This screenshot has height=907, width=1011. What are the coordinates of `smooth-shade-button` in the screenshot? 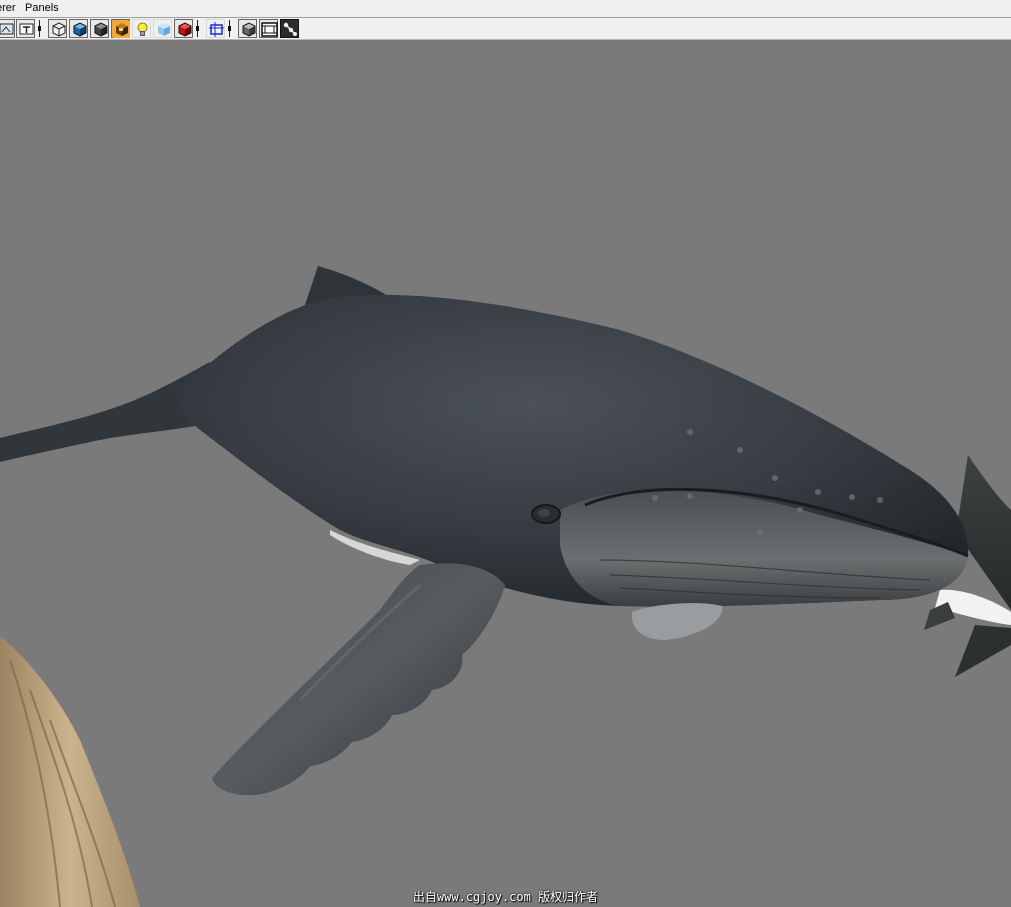 It's located at (78, 28).